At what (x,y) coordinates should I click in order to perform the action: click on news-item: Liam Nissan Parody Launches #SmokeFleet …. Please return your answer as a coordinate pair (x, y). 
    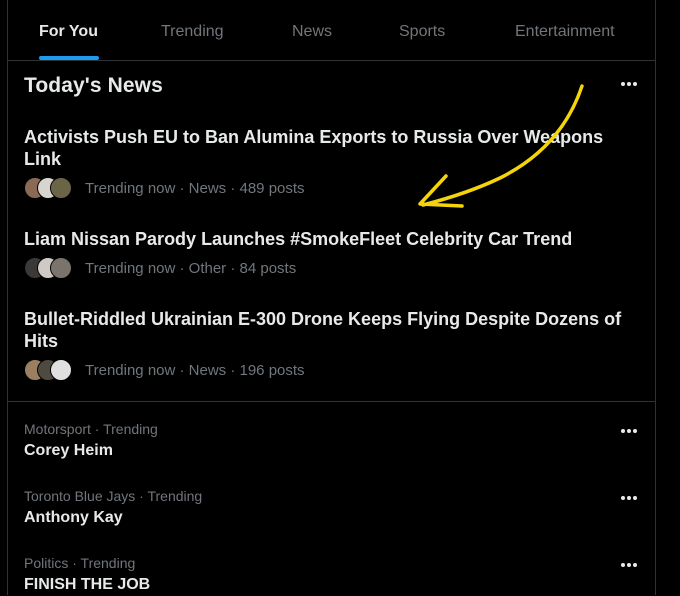
    Looking at the image, I should click on (324, 254).